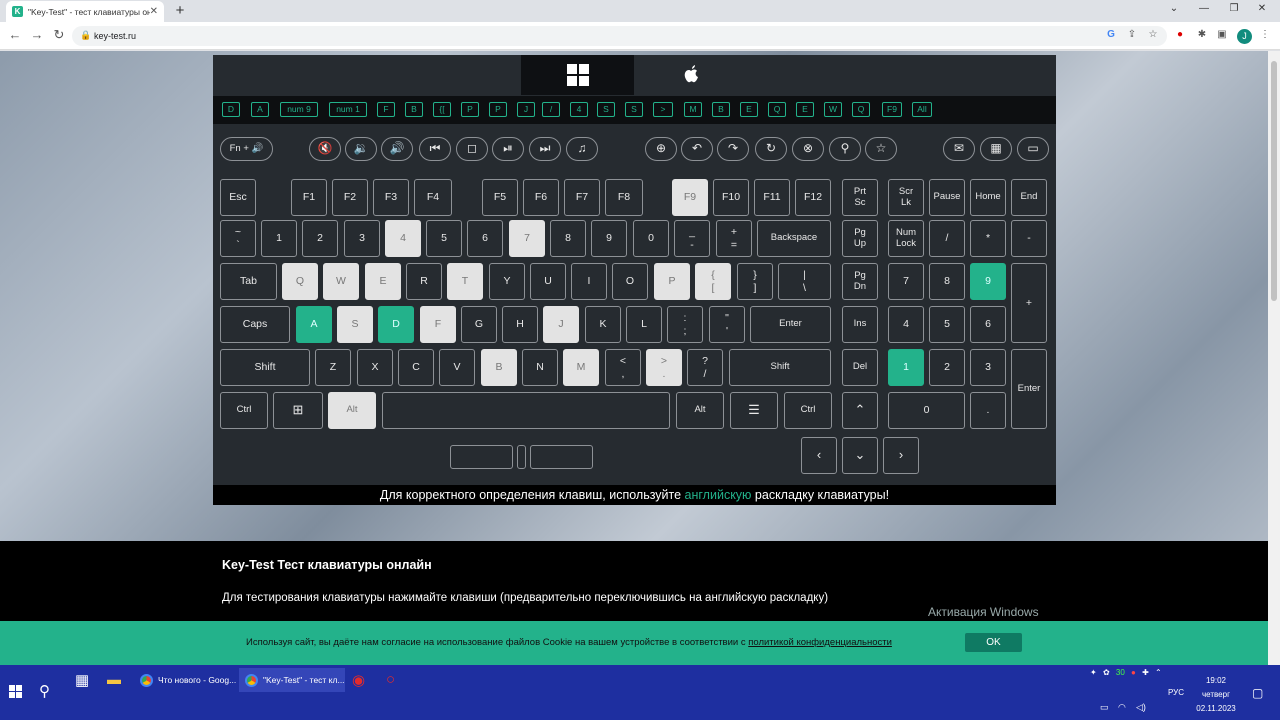  What do you see at coordinates (772, 197) in the screenshot?
I see `key-f11: F11` at bounding box center [772, 197].